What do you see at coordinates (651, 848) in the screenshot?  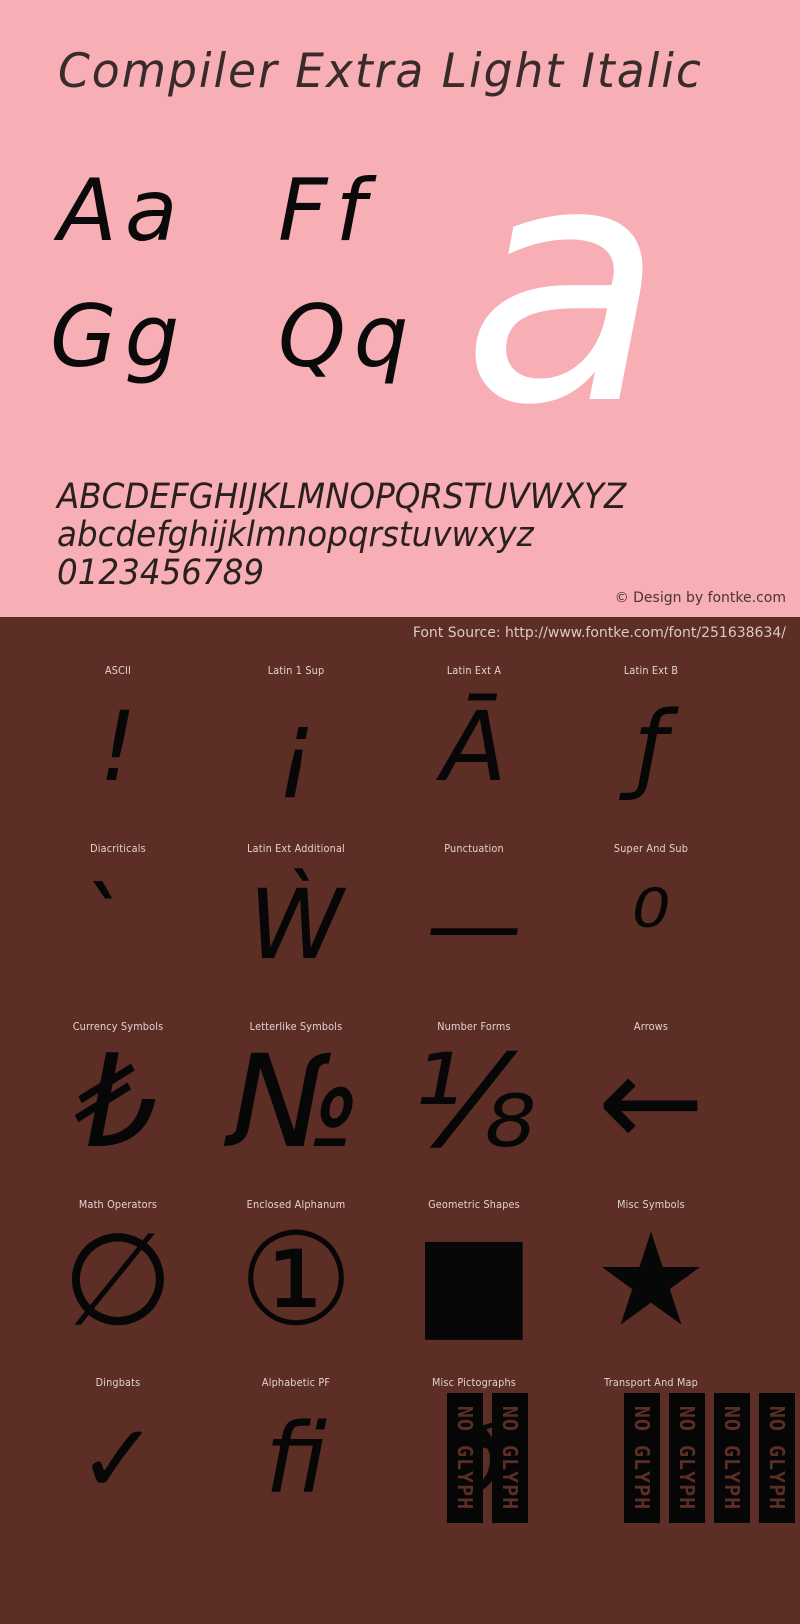 I see `unicode-block-label: Super And Sub` at bounding box center [651, 848].